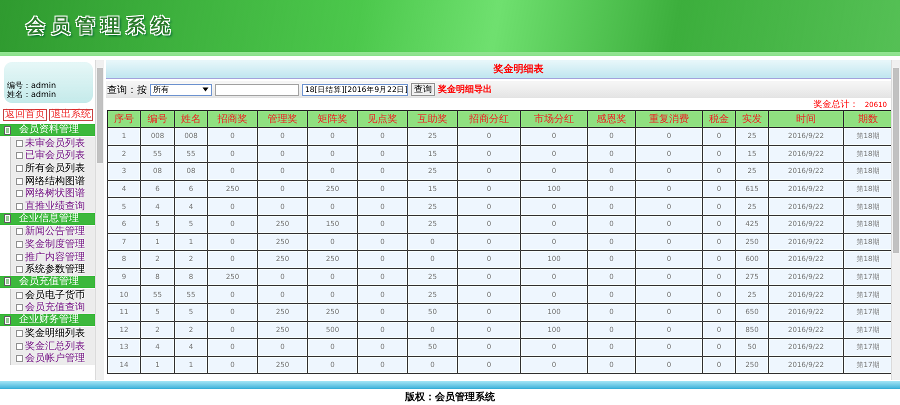  Describe the element at coordinates (333, 119) in the screenshot. I see `column-header: 矩阵奖` at that location.